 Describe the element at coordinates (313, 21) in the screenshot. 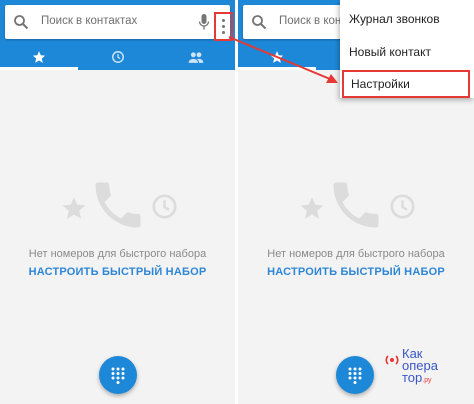

I see `search-input: Поиск в конт` at that location.